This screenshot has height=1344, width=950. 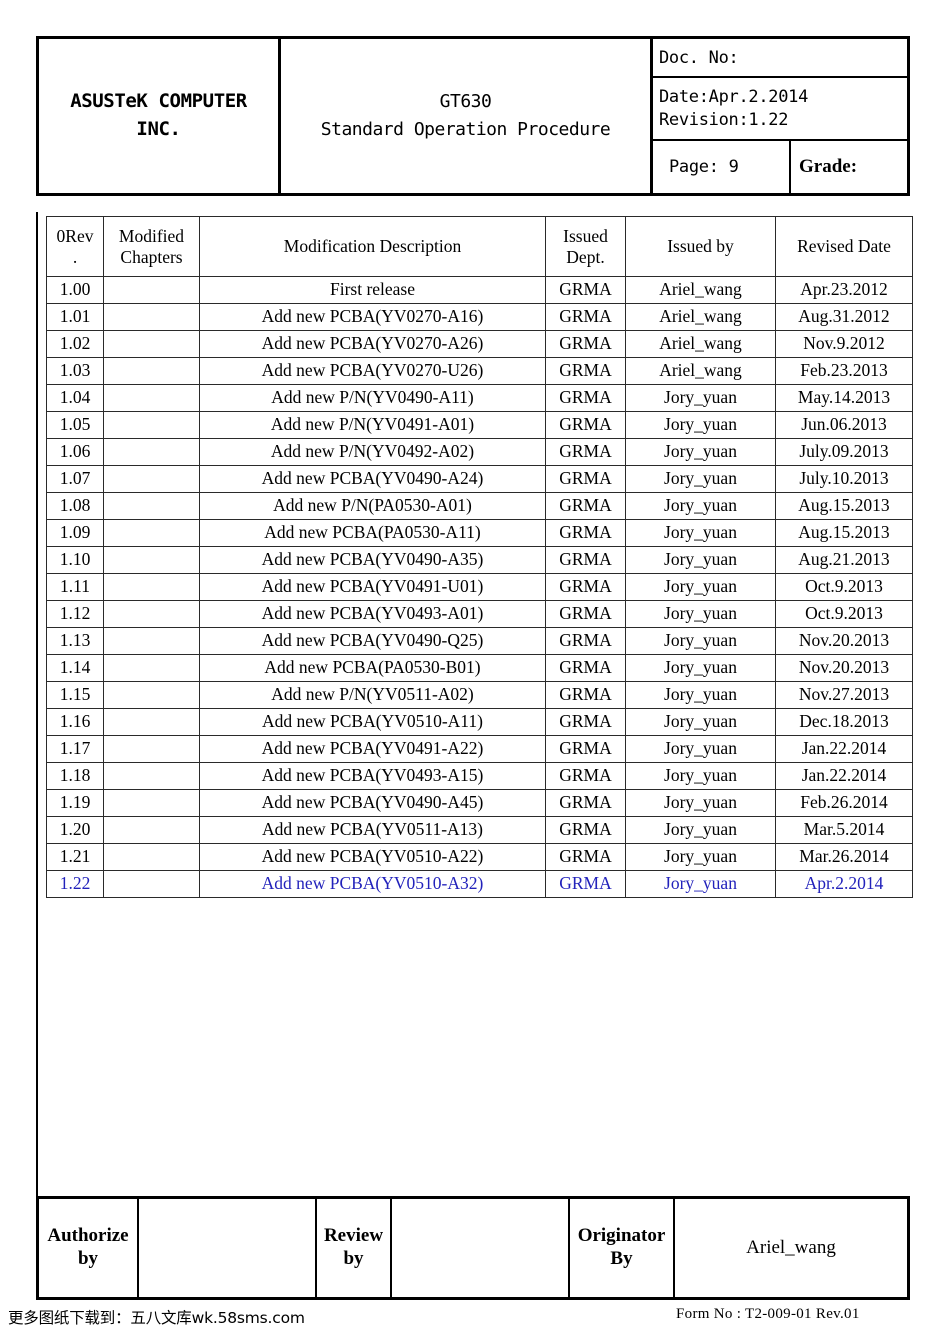 What do you see at coordinates (158, 129) in the screenshot?
I see `company-name-line2: INC.` at bounding box center [158, 129].